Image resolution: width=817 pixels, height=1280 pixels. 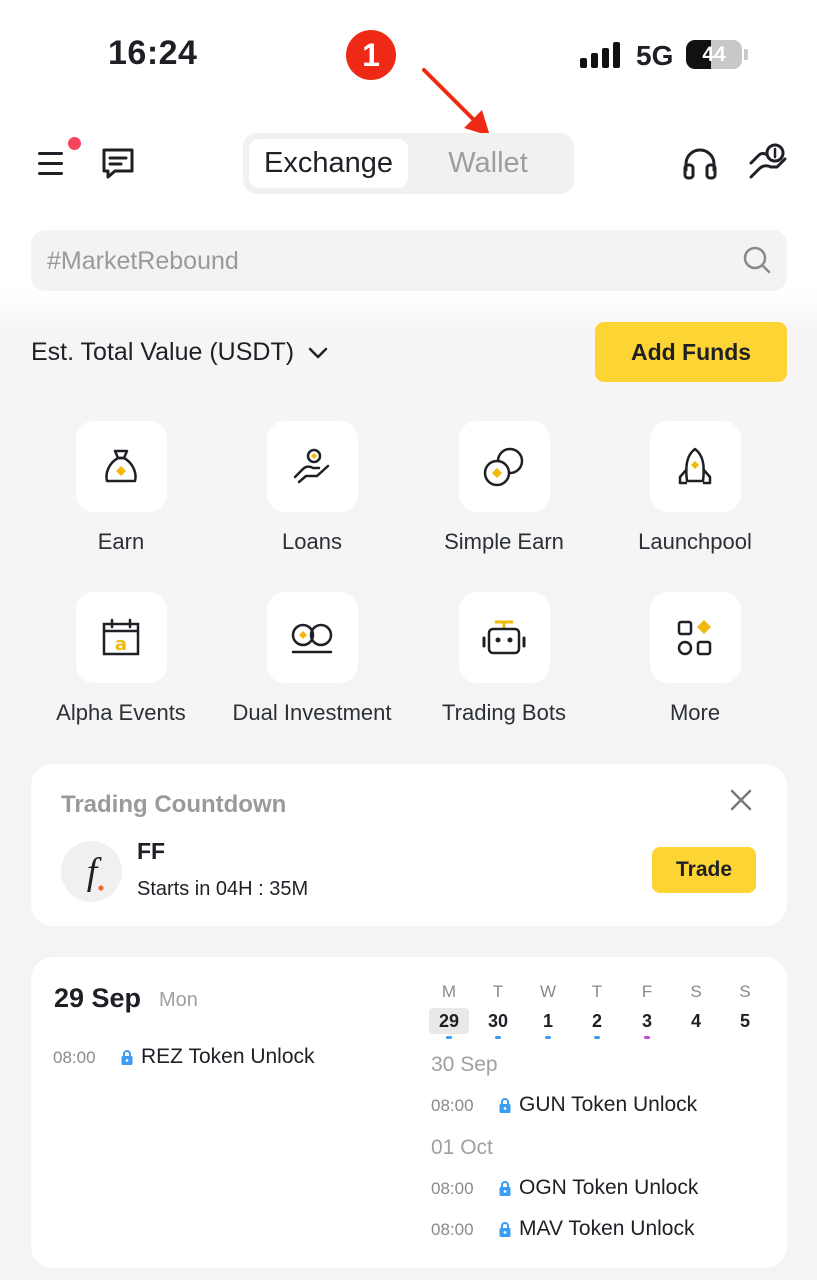 What do you see at coordinates (704, 870) in the screenshot?
I see `trade-button: Trade` at bounding box center [704, 870].